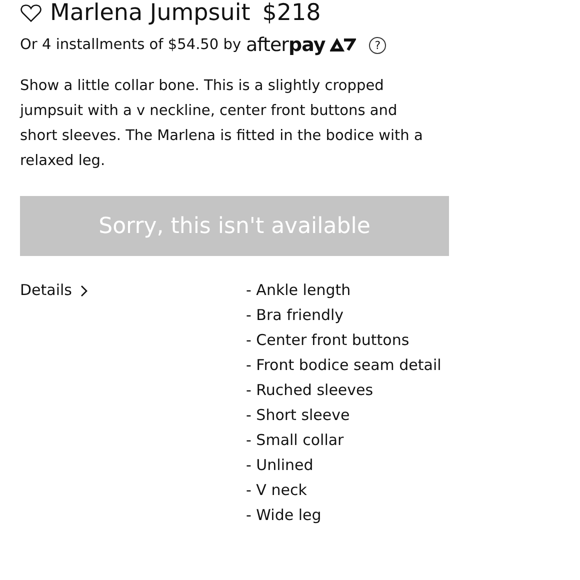 This screenshot has height=580, width=580. What do you see at coordinates (222, 124) in the screenshot?
I see `product-description: Show a little collar bone. This is a slightly cropped jumpsuit with a v neckline, center front buttons and short sleeves. The Marlena is fitted in the bodice with a relaxed leg.` at bounding box center [222, 124].